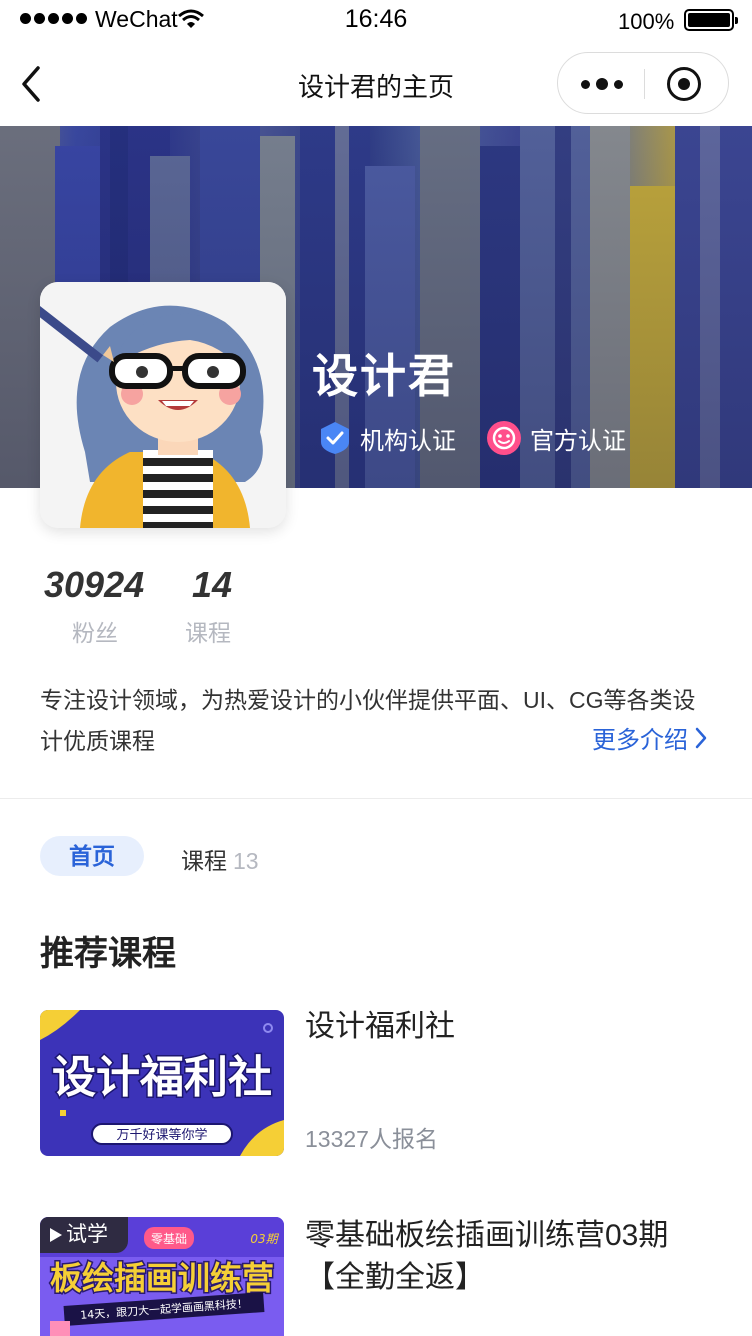  I want to click on followers-count: 30924, so click(94, 584).